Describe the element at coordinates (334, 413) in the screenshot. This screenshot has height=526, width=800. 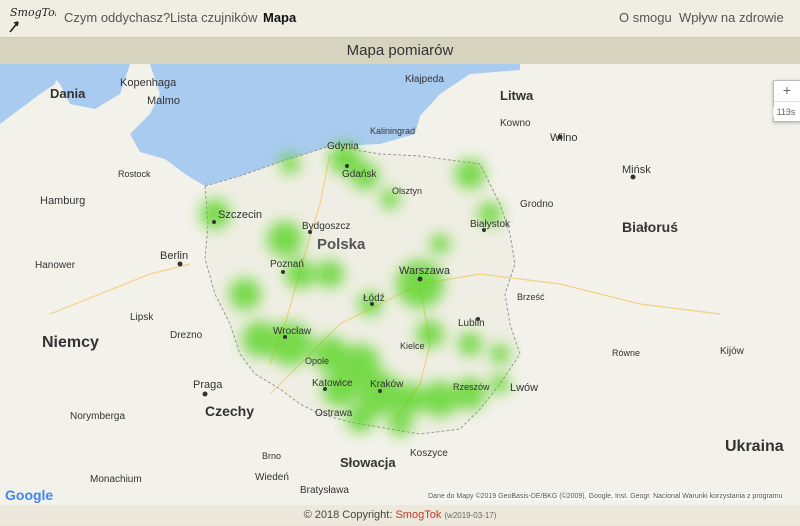
I see `city-label: Ostrawa` at that location.